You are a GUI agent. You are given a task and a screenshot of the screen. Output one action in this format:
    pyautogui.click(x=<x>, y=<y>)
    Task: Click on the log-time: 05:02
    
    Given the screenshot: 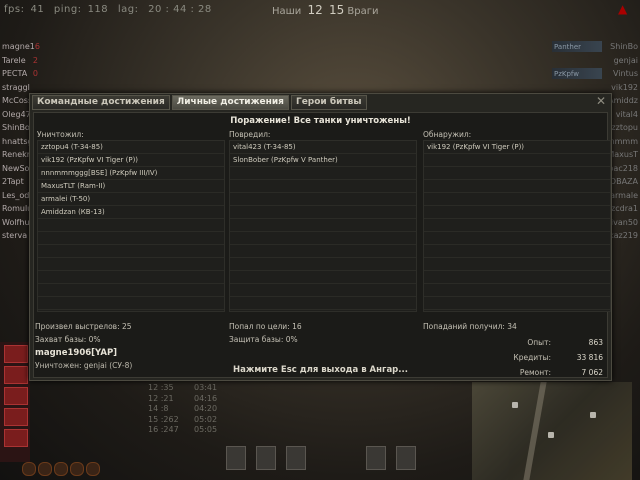 What is the action you would take?
    pyautogui.click(x=206, y=419)
    